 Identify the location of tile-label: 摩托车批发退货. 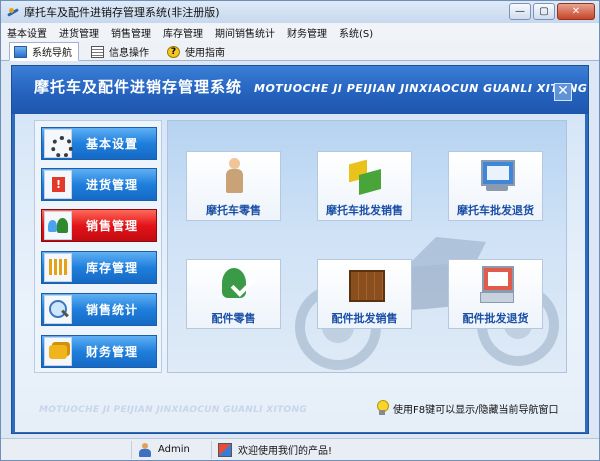
(495, 210).